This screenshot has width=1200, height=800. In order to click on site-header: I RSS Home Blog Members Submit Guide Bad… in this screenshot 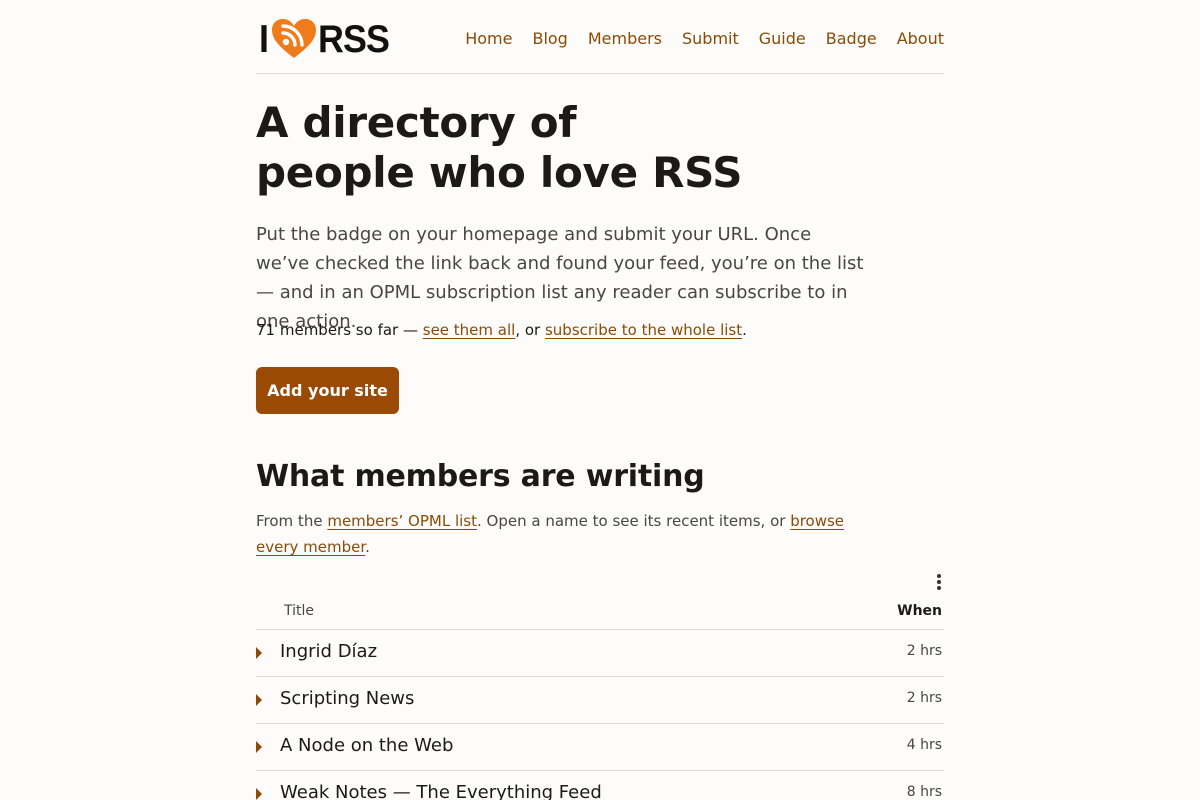, I will do `click(600, 37)`.